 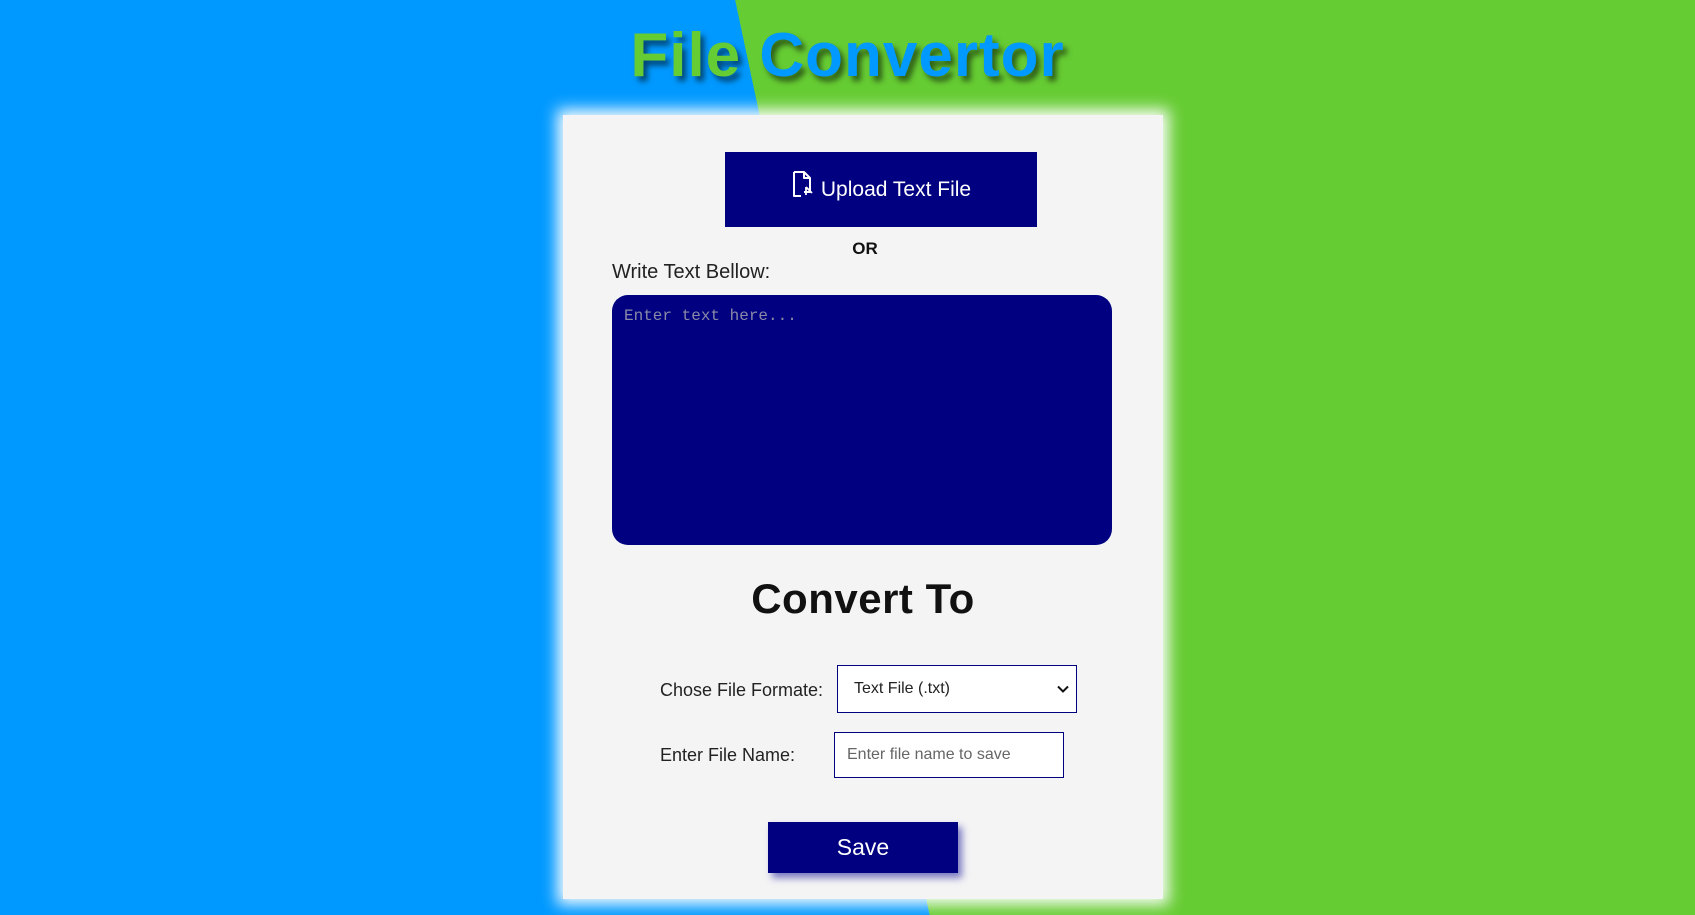 What do you see at coordinates (863, 598) in the screenshot?
I see `convert-to-heading: Convert To` at bounding box center [863, 598].